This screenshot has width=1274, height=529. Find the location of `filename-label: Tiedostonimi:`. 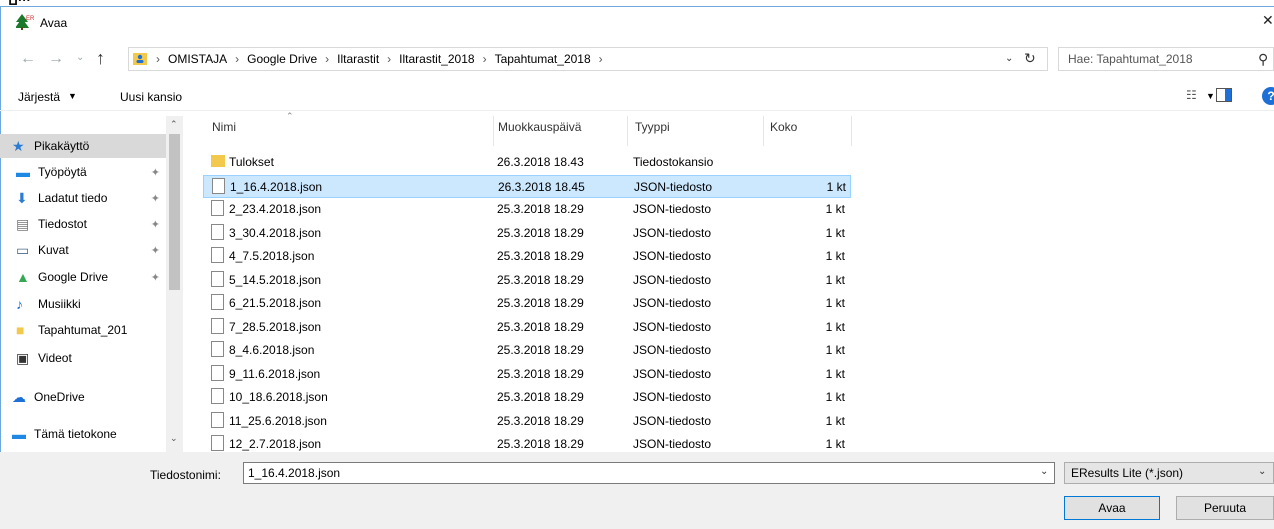

filename-label: Tiedostonimi: is located at coordinates (185, 475).